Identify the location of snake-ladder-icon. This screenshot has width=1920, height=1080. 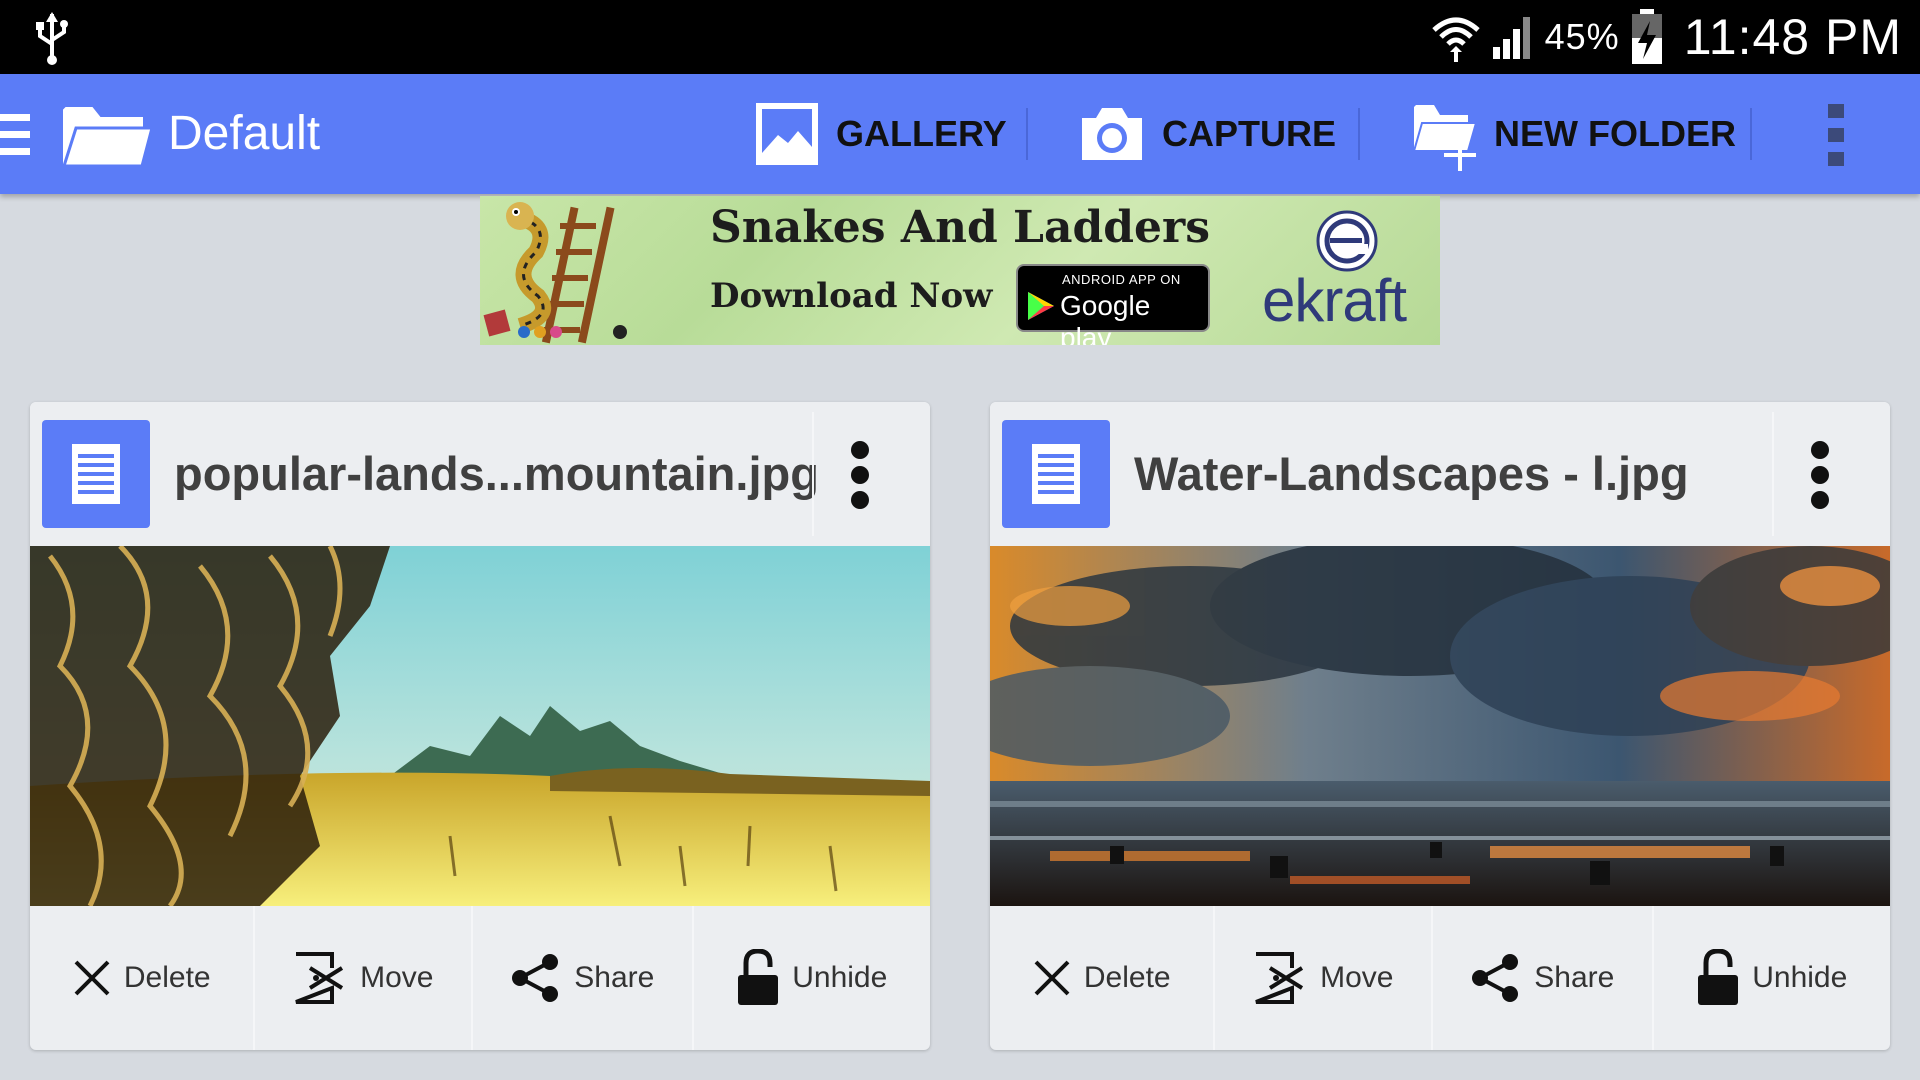
(555, 273).